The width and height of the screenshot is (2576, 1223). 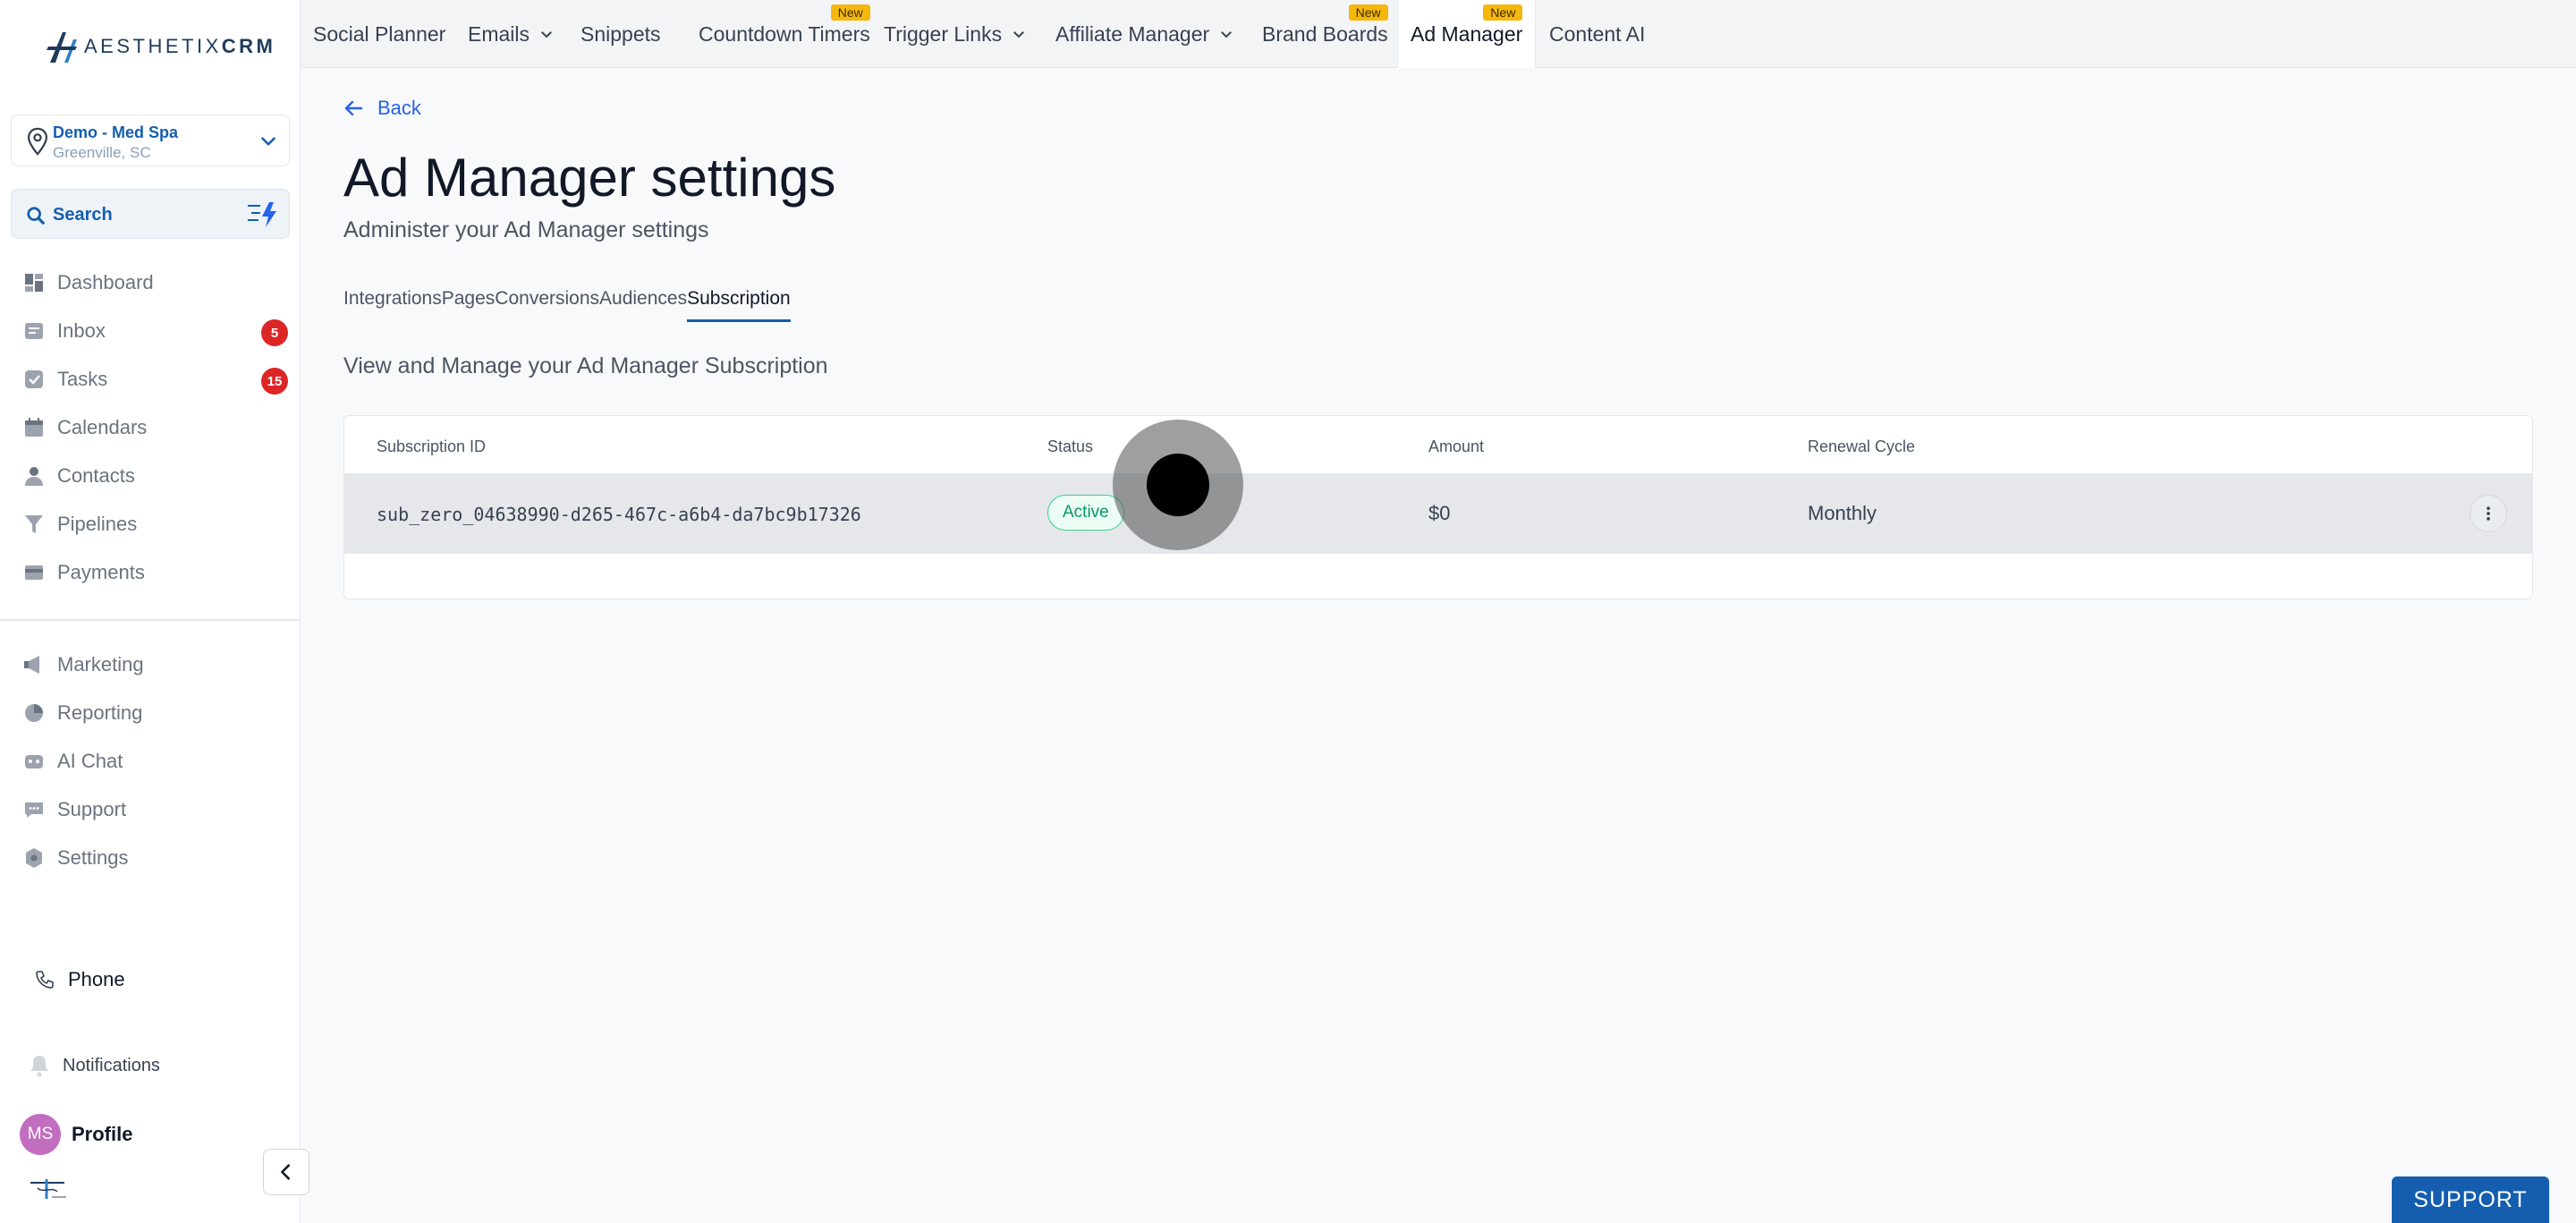 What do you see at coordinates (547, 303) in the screenshot?
I see `tab-conversions: Conversions` at bounding box center [547, 303].